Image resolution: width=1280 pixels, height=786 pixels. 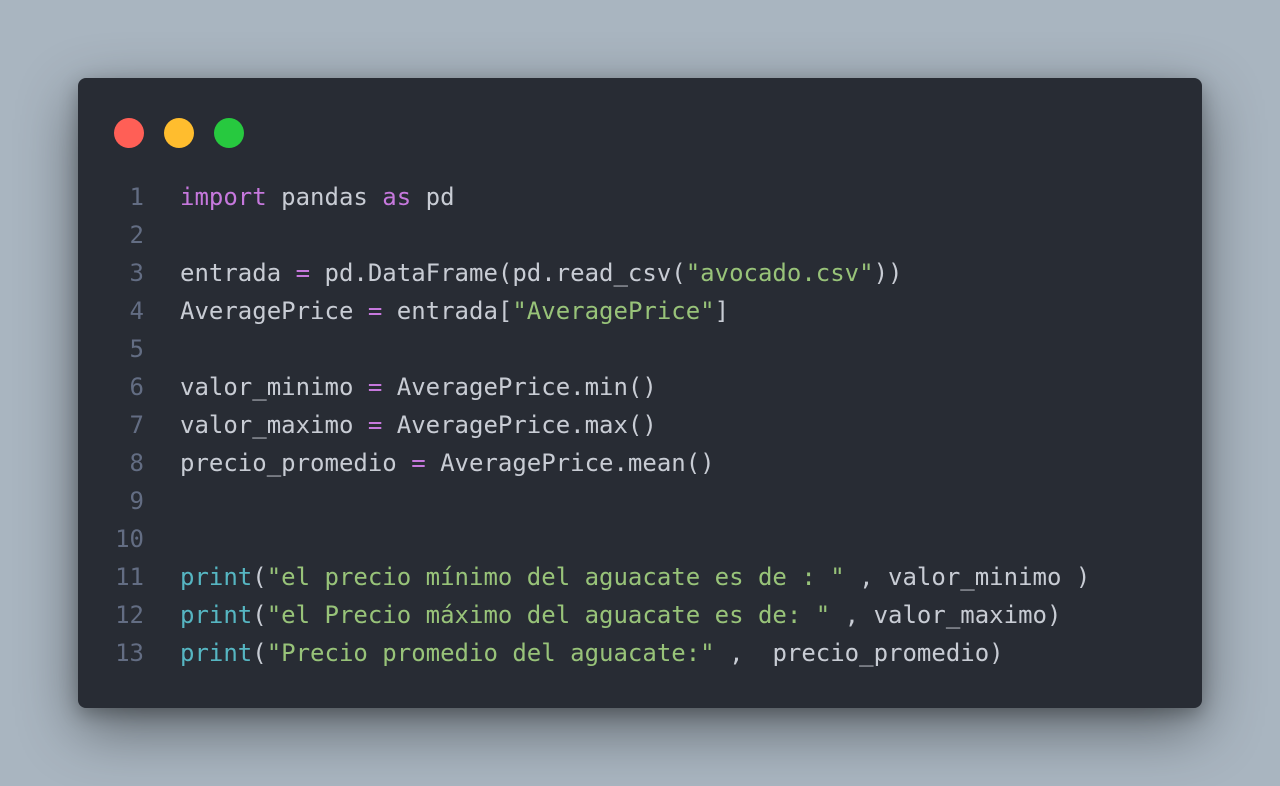 I want to click on code-text: valor_minimo = AveragePrice.min(), so click(x=400, y=387).